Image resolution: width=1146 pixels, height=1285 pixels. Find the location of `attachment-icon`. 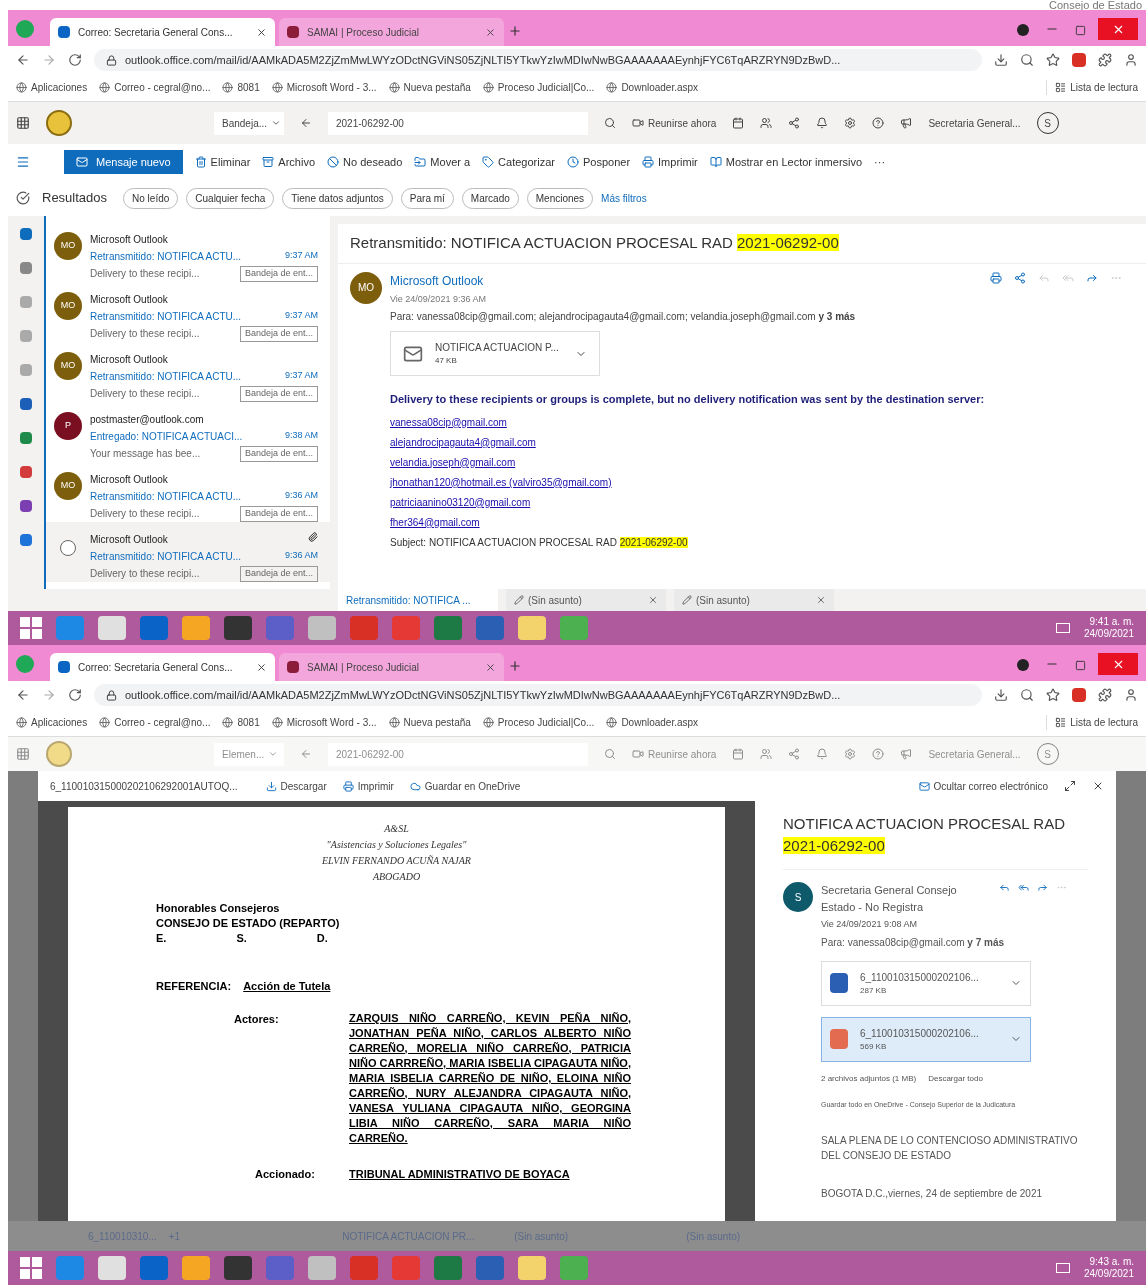

attachment-icon is located at coordinates (313, 537).